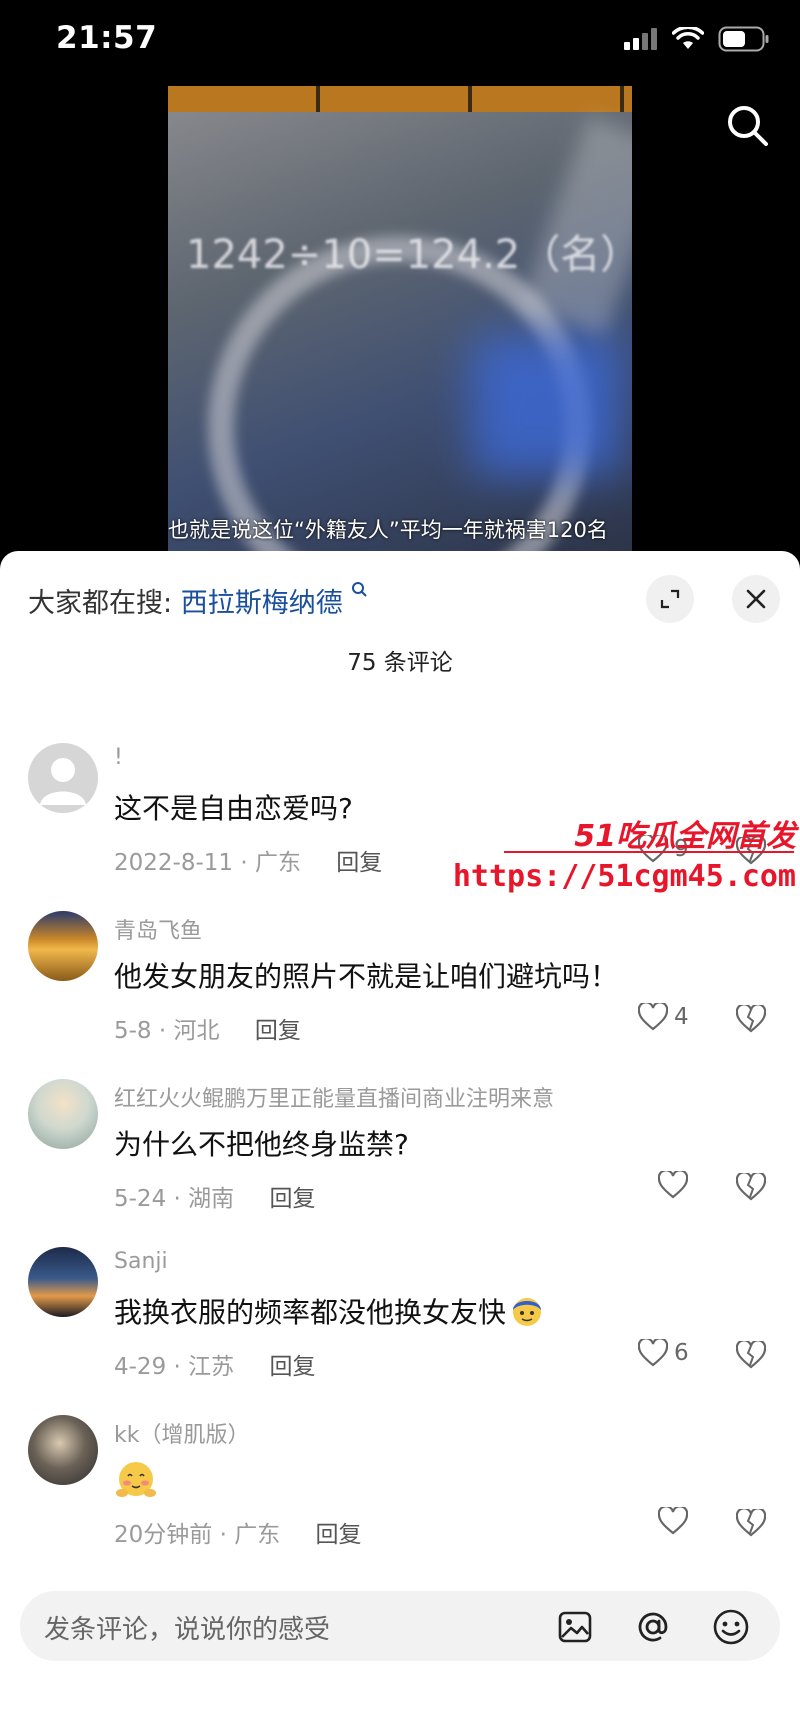 The height and width of the screenshot is (1731, 800). Describe the element at coordinates (640, 39) in the screenshot. I see `signal-icon` at that location.